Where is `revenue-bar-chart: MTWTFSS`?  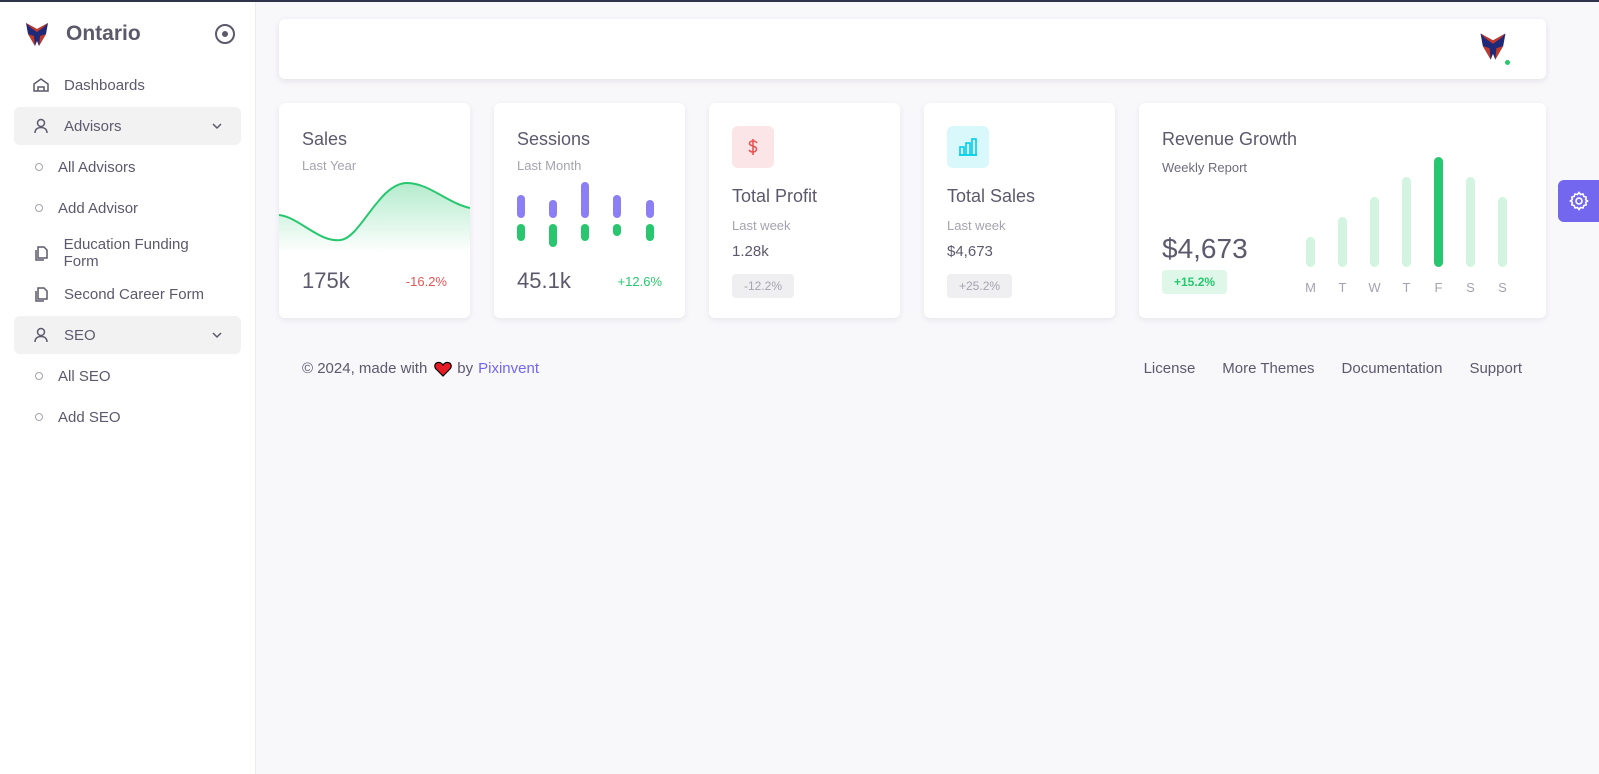
revenue-bar-chart: MTWTFSS is located at coordinates (1406, 226).